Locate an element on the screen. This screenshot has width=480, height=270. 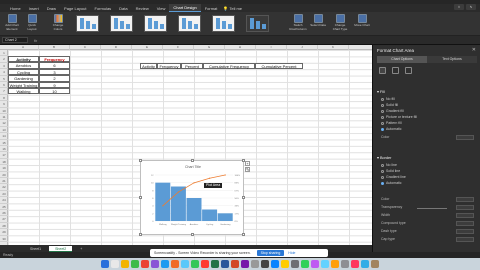
comments-icon: ✎ is located at coordinates (471, 7).